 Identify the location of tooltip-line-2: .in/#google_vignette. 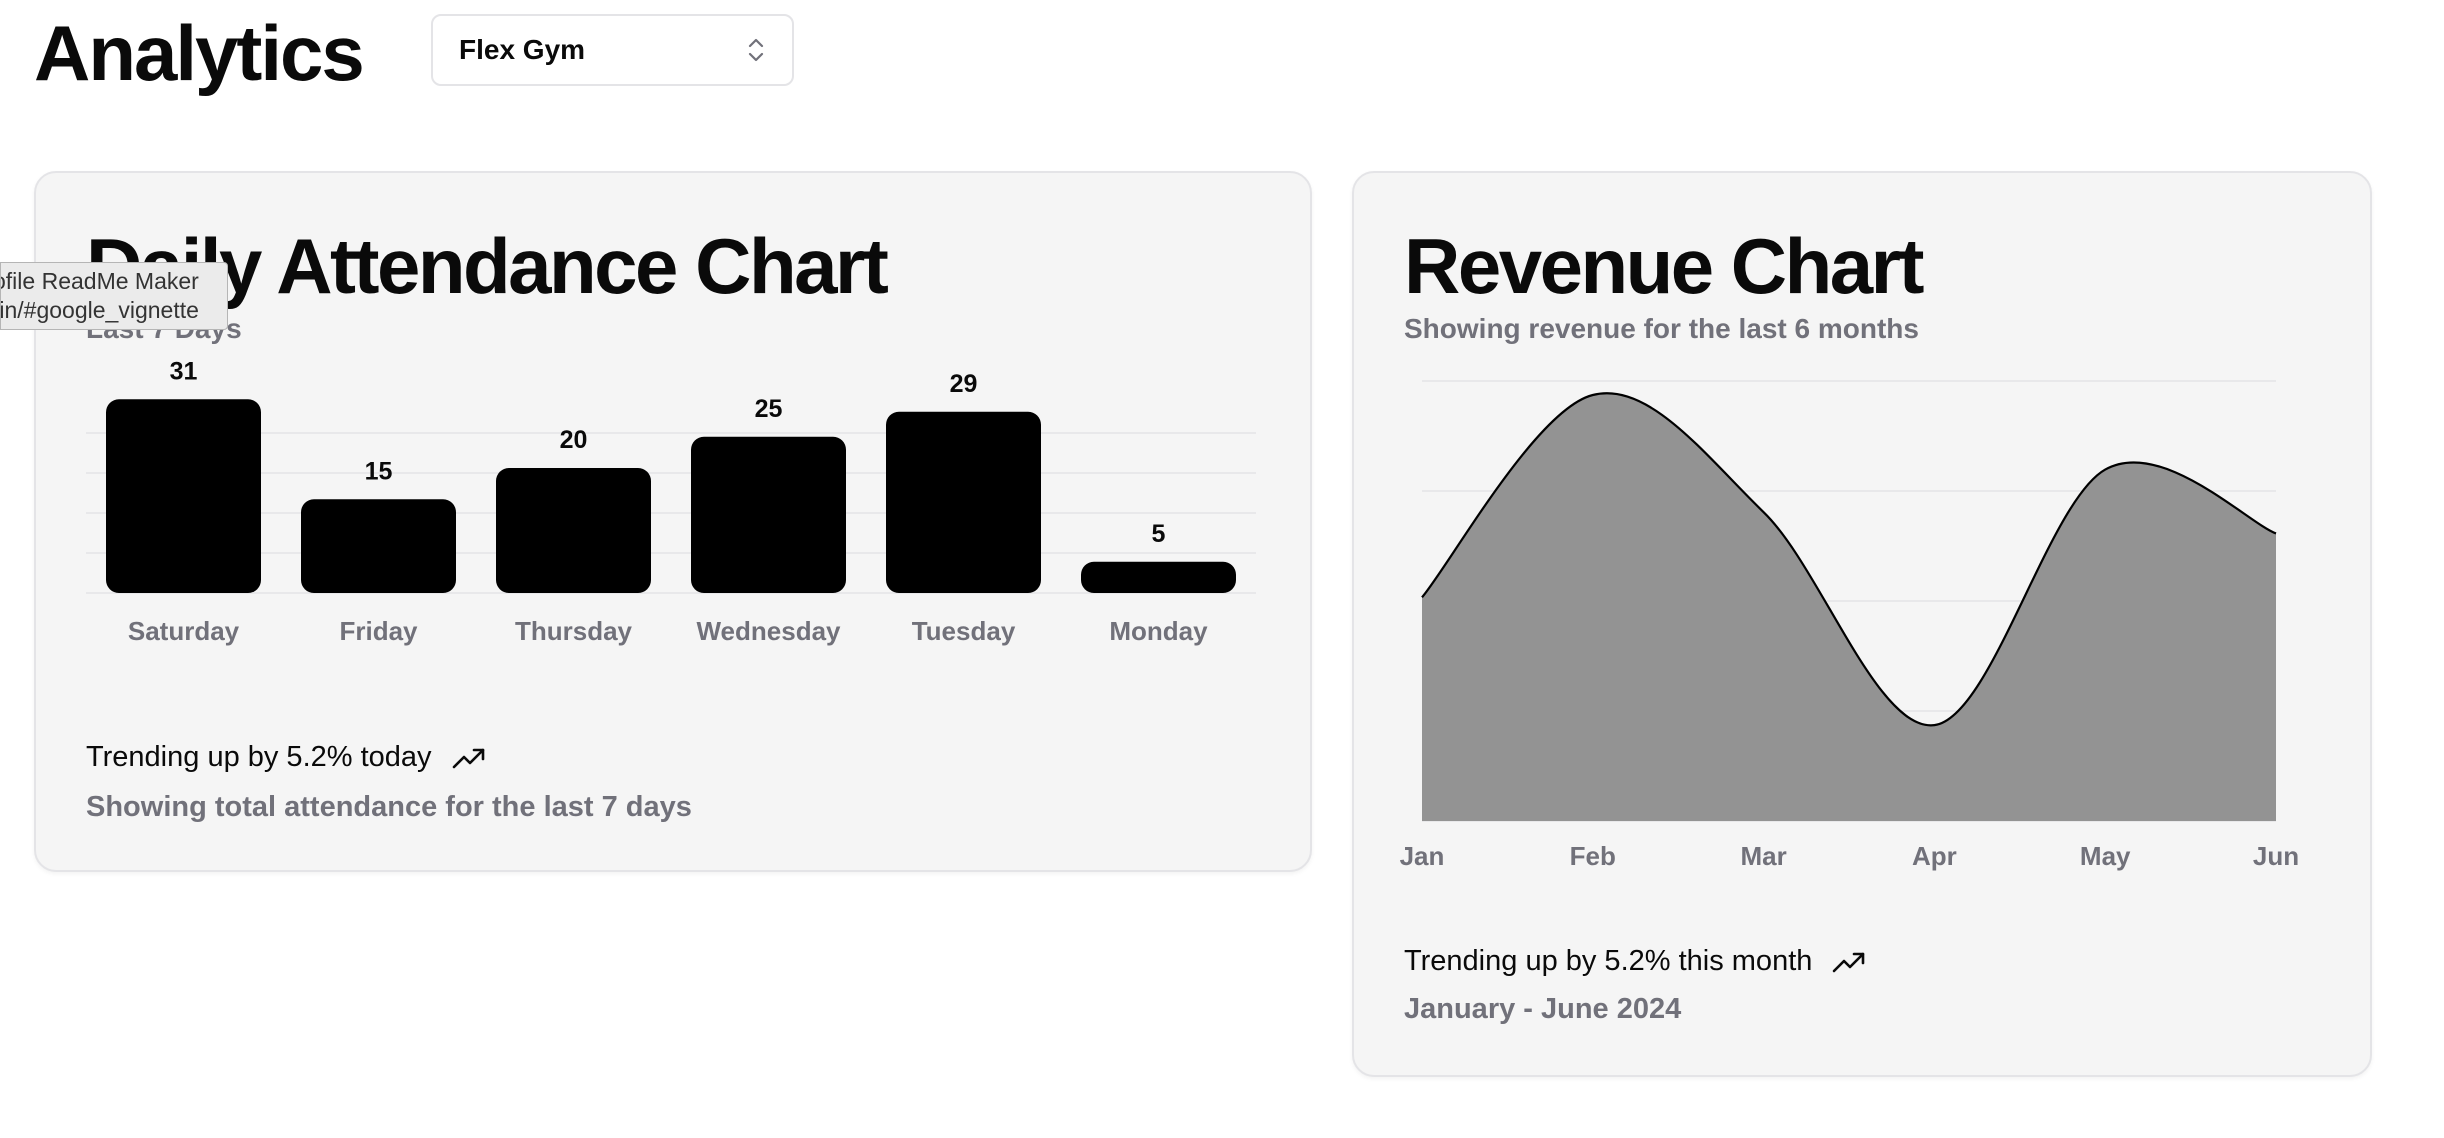
(99, 310).